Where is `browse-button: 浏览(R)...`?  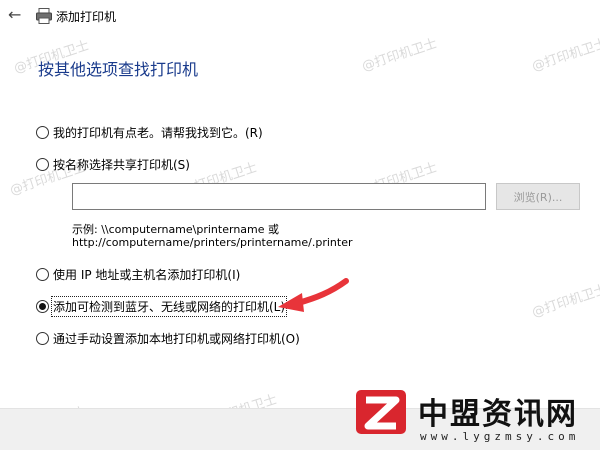 browse-button: 浏览(R)... is located at coordinates (538, 196).